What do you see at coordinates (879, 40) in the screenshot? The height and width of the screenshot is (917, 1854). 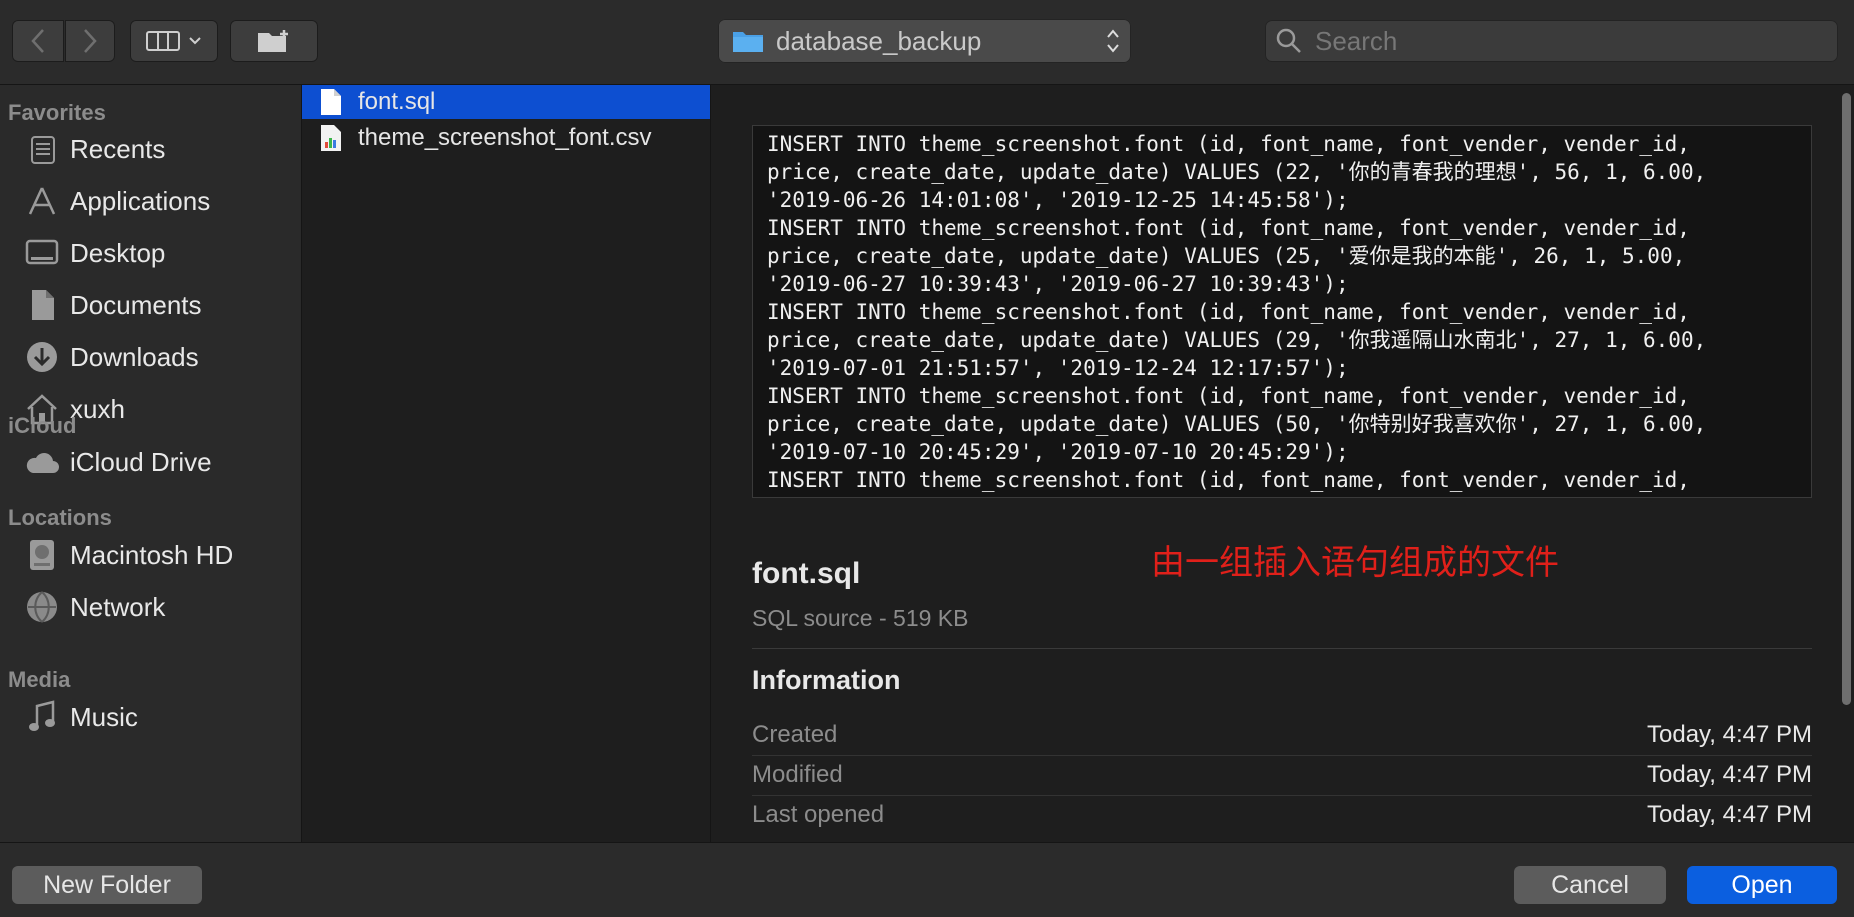 I see `path-label: database_backup` at bounding box center [879, 40].